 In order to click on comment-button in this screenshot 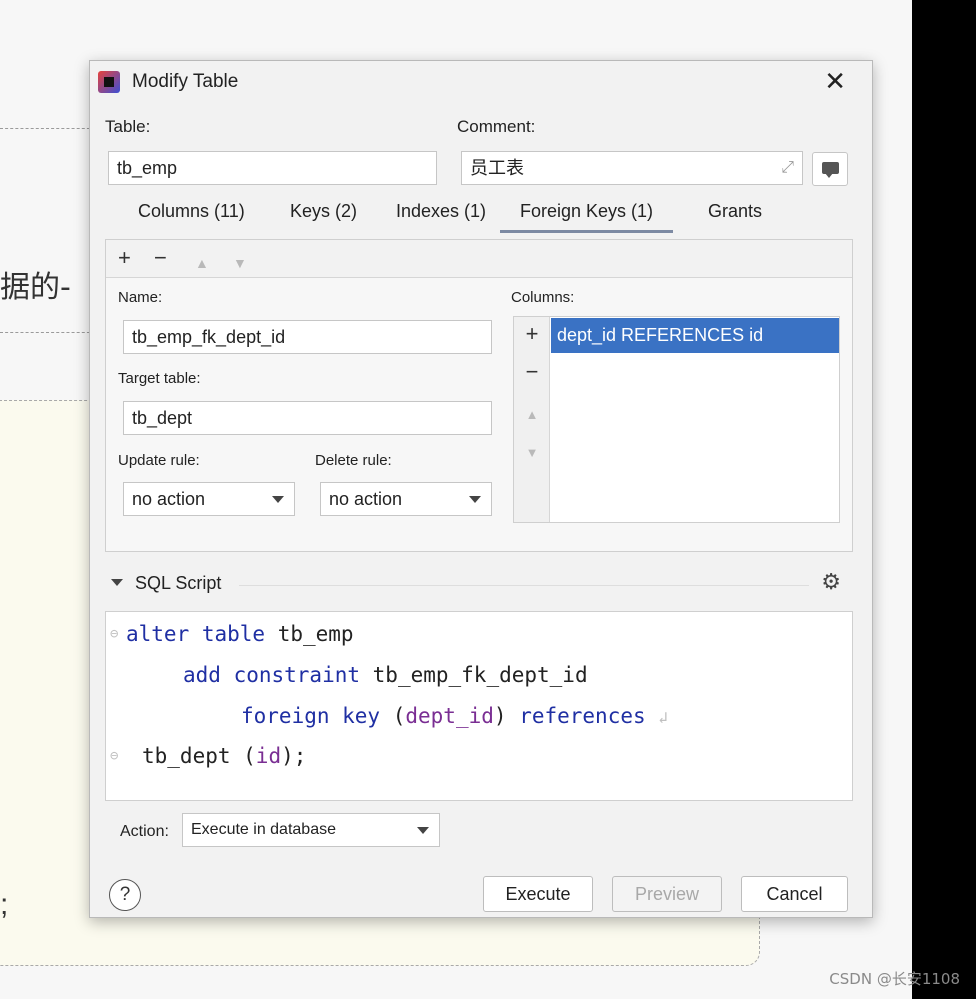, I will do `click(830, 169)`.